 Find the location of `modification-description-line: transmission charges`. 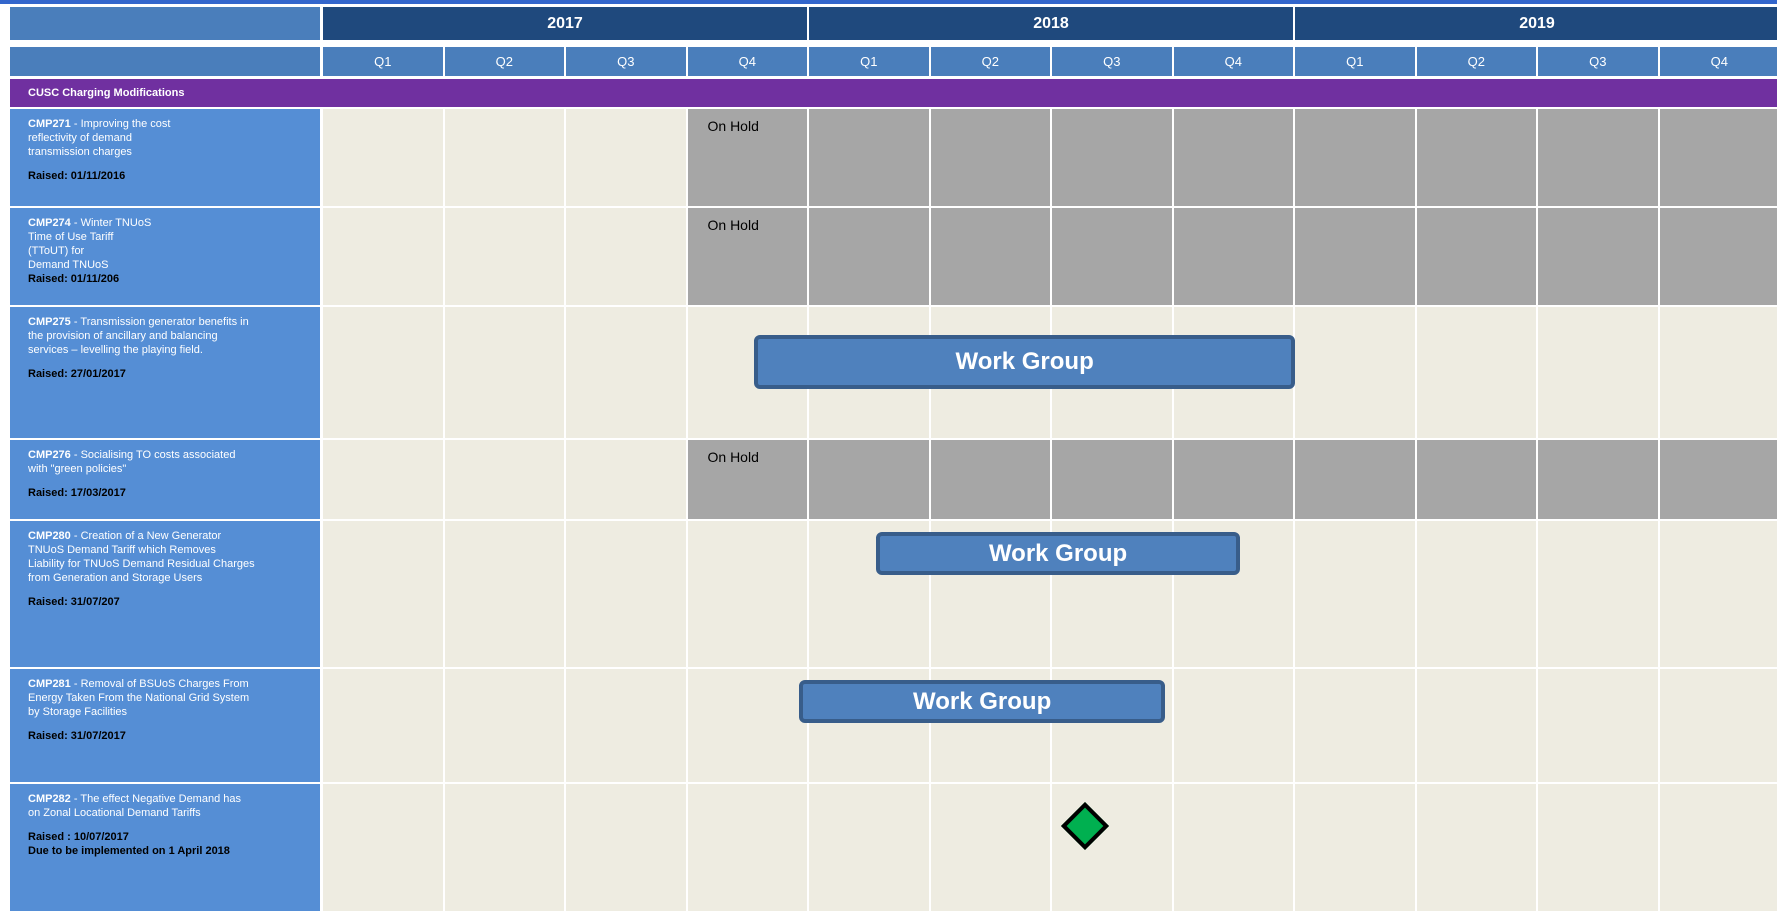

modification-description-line: transmission charges is located at coordinates (80, 152).